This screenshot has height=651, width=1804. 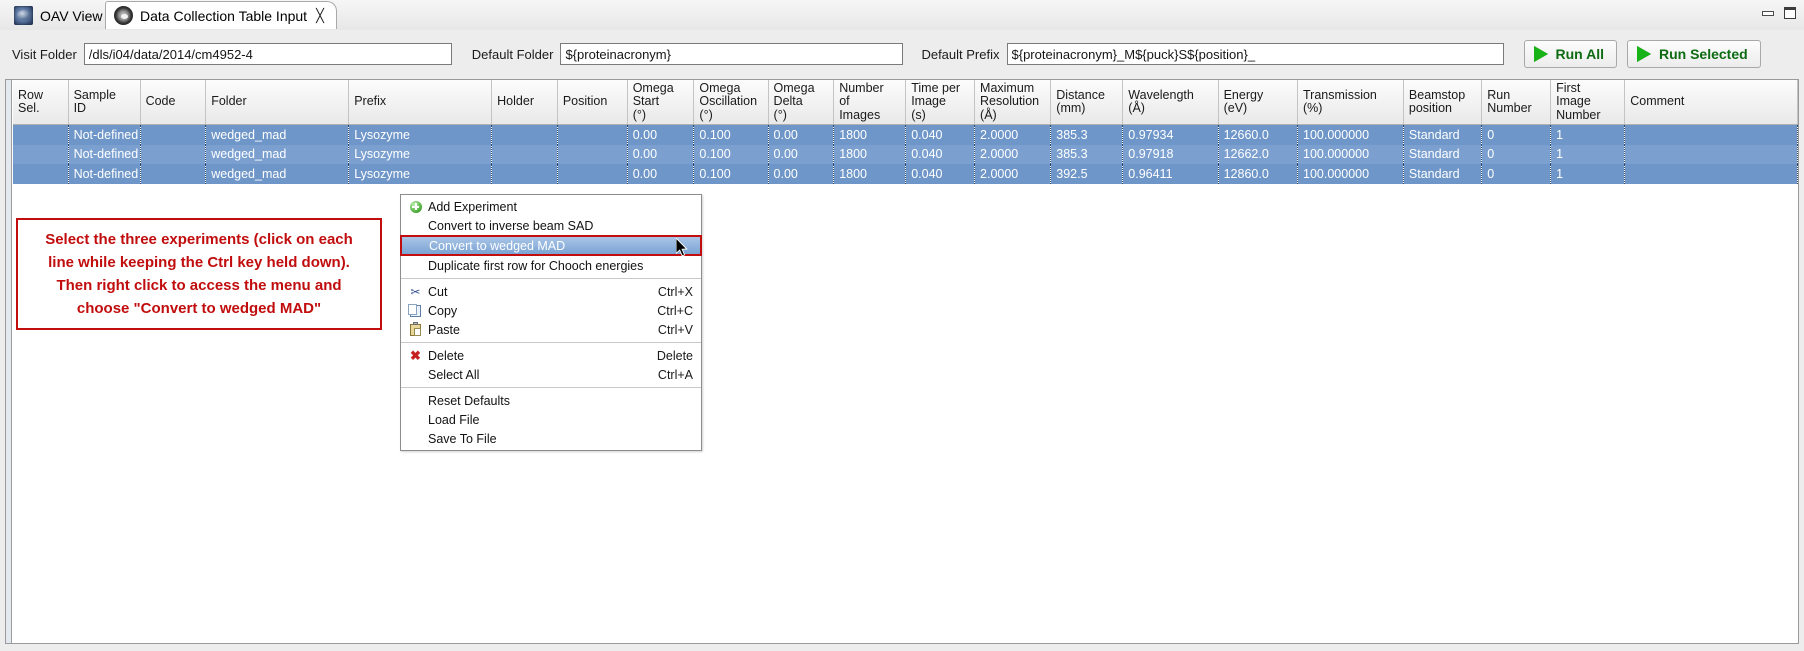 What do you see at coordinates (267, 54) in the screenshot?
I see `visit-folder-input` at bounding box center [267, 54].